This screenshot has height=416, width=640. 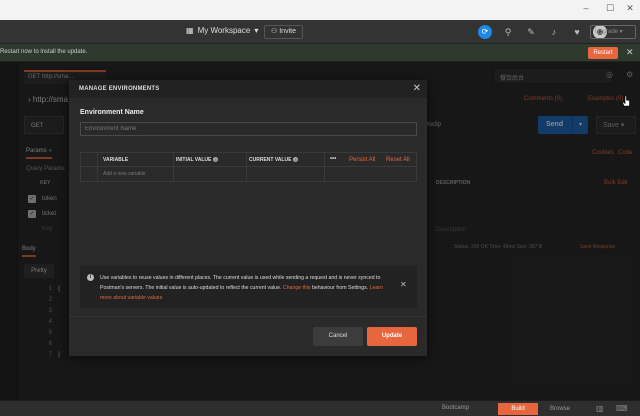 I want to click on environment-name-label: Environment Name, so click(x=112, y=112).